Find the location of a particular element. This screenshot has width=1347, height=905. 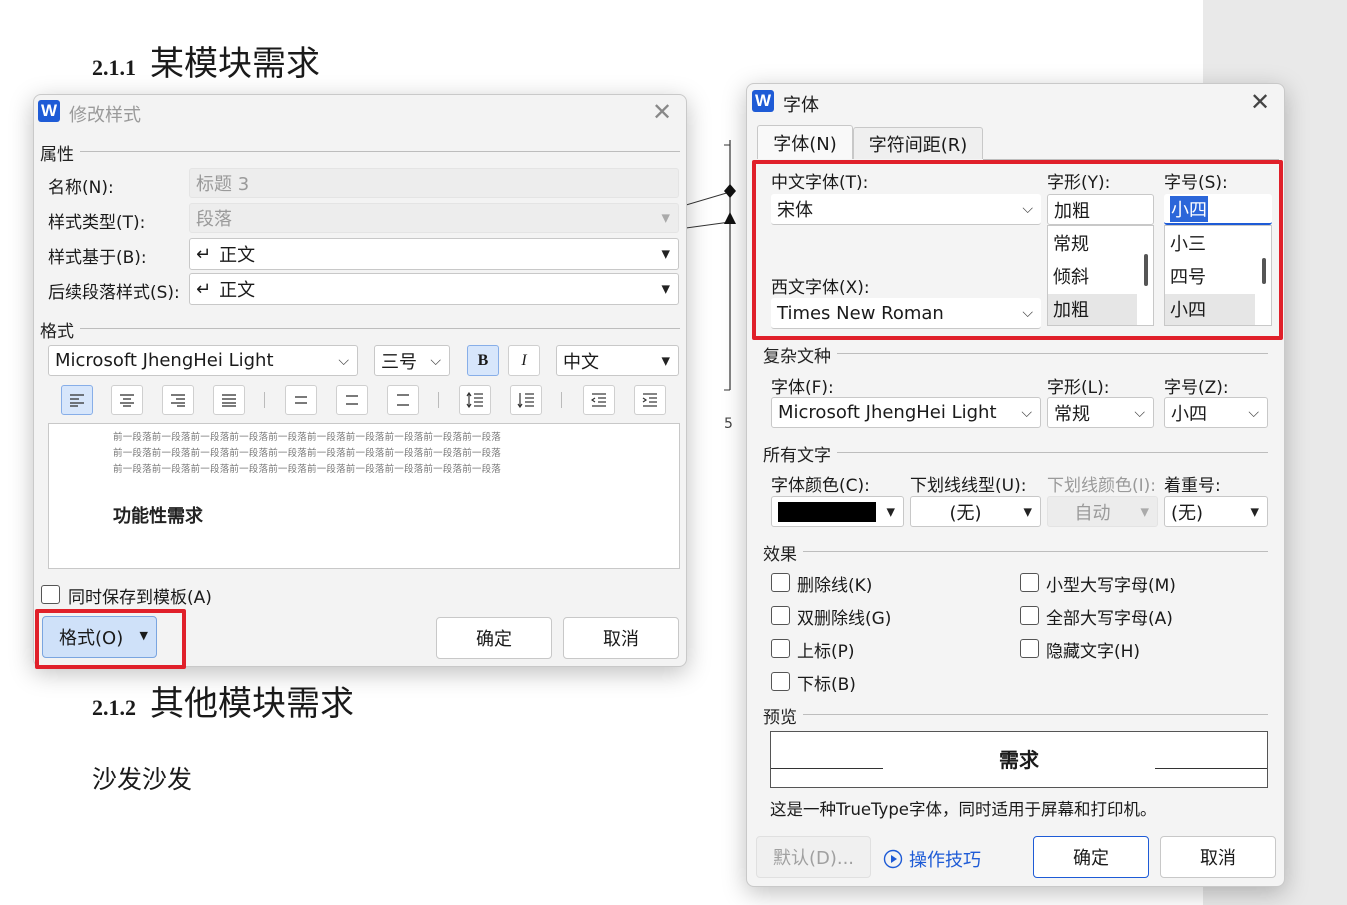

line-spacing-double-button is located at coordinates (403, 400).